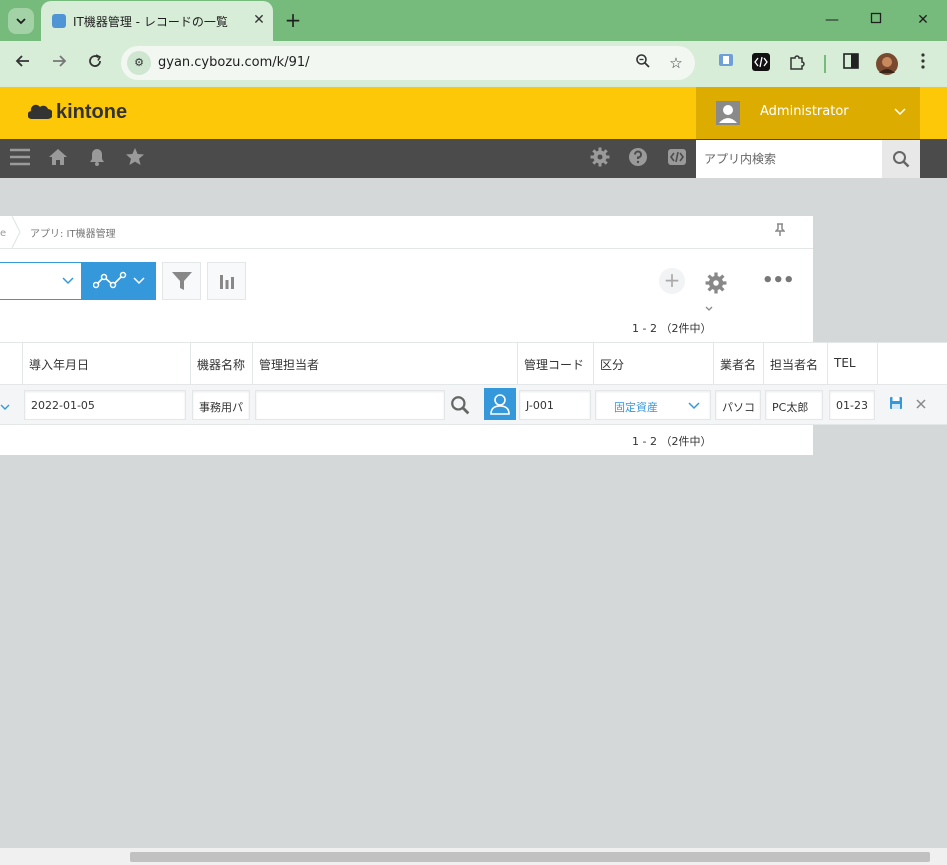 The image size is (947, 865). I want to click on kintone-logo-text: kintone, so click(91, 112).